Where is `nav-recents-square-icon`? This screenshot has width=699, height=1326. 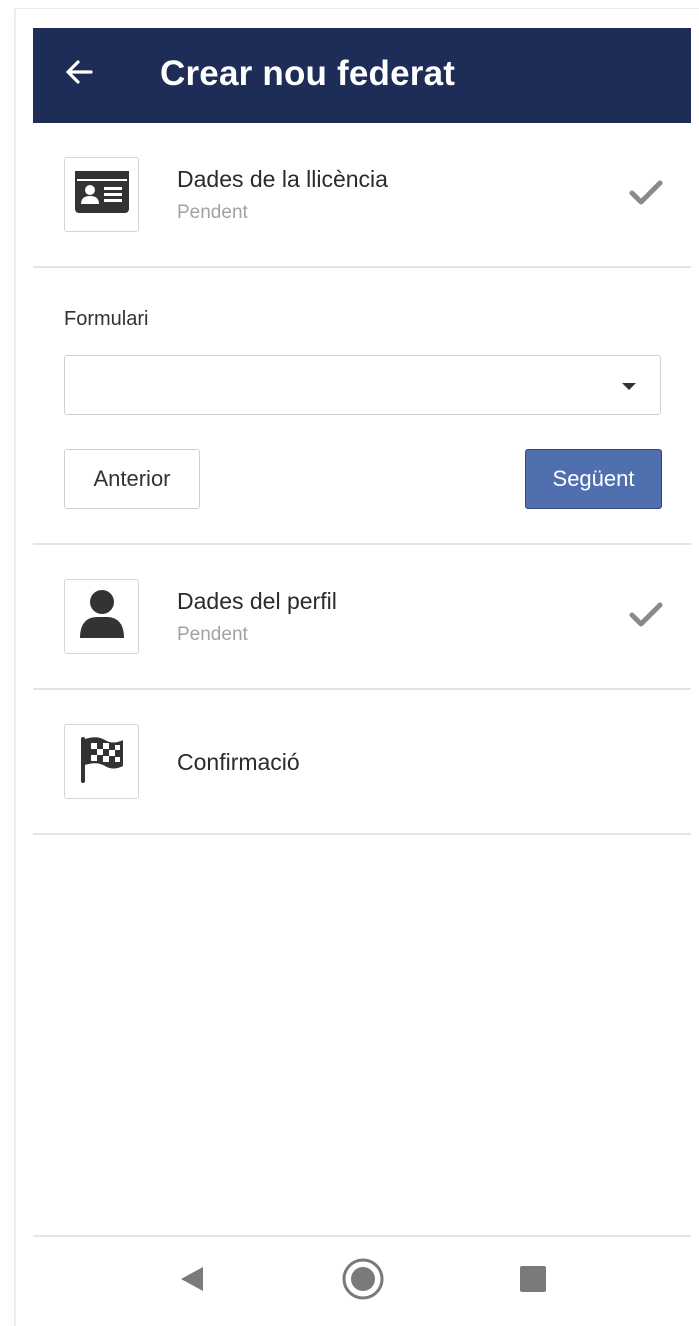 nav-recents-square-icon is located at coordinates (533, 1281).